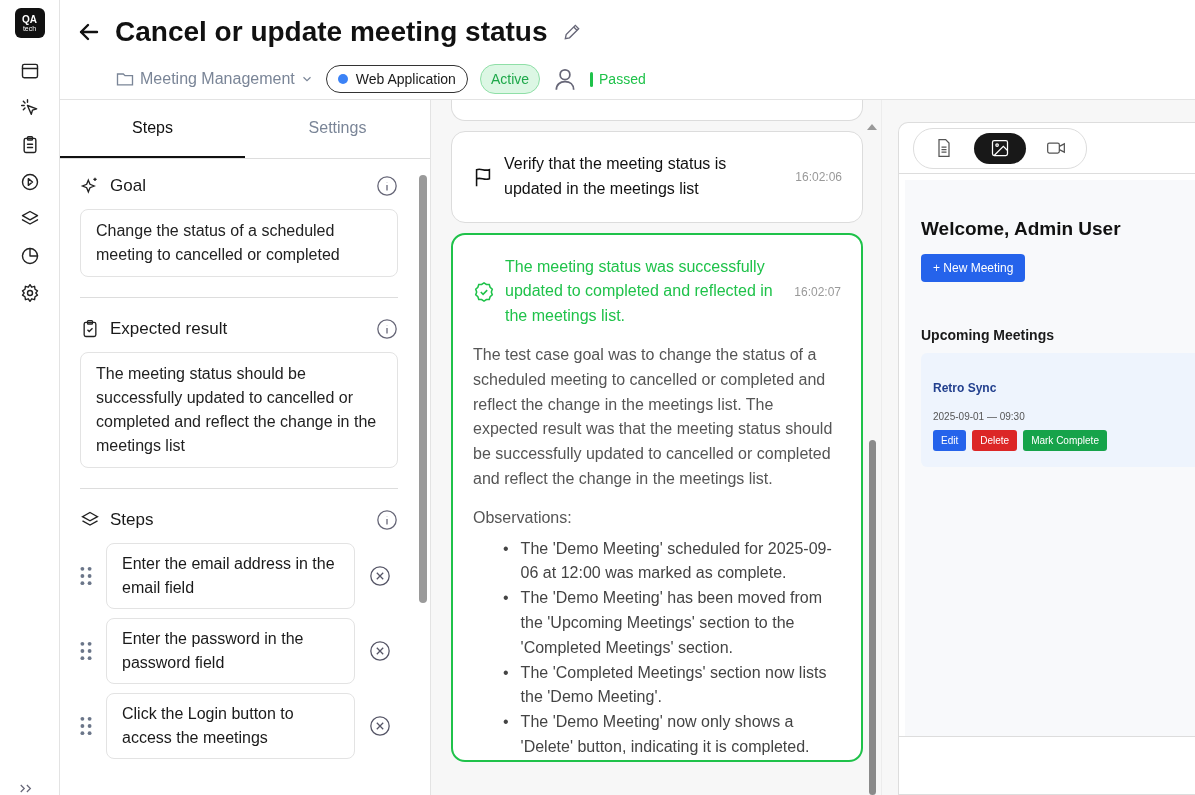  I want to click on tab: Settings, so click(337, 129).